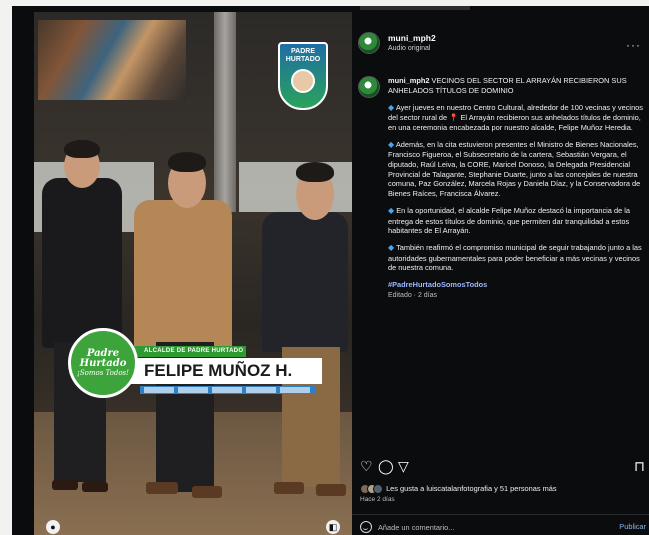  I want to click on municipality-logo-badge: PADRE HURTADO, so click(303, 76).